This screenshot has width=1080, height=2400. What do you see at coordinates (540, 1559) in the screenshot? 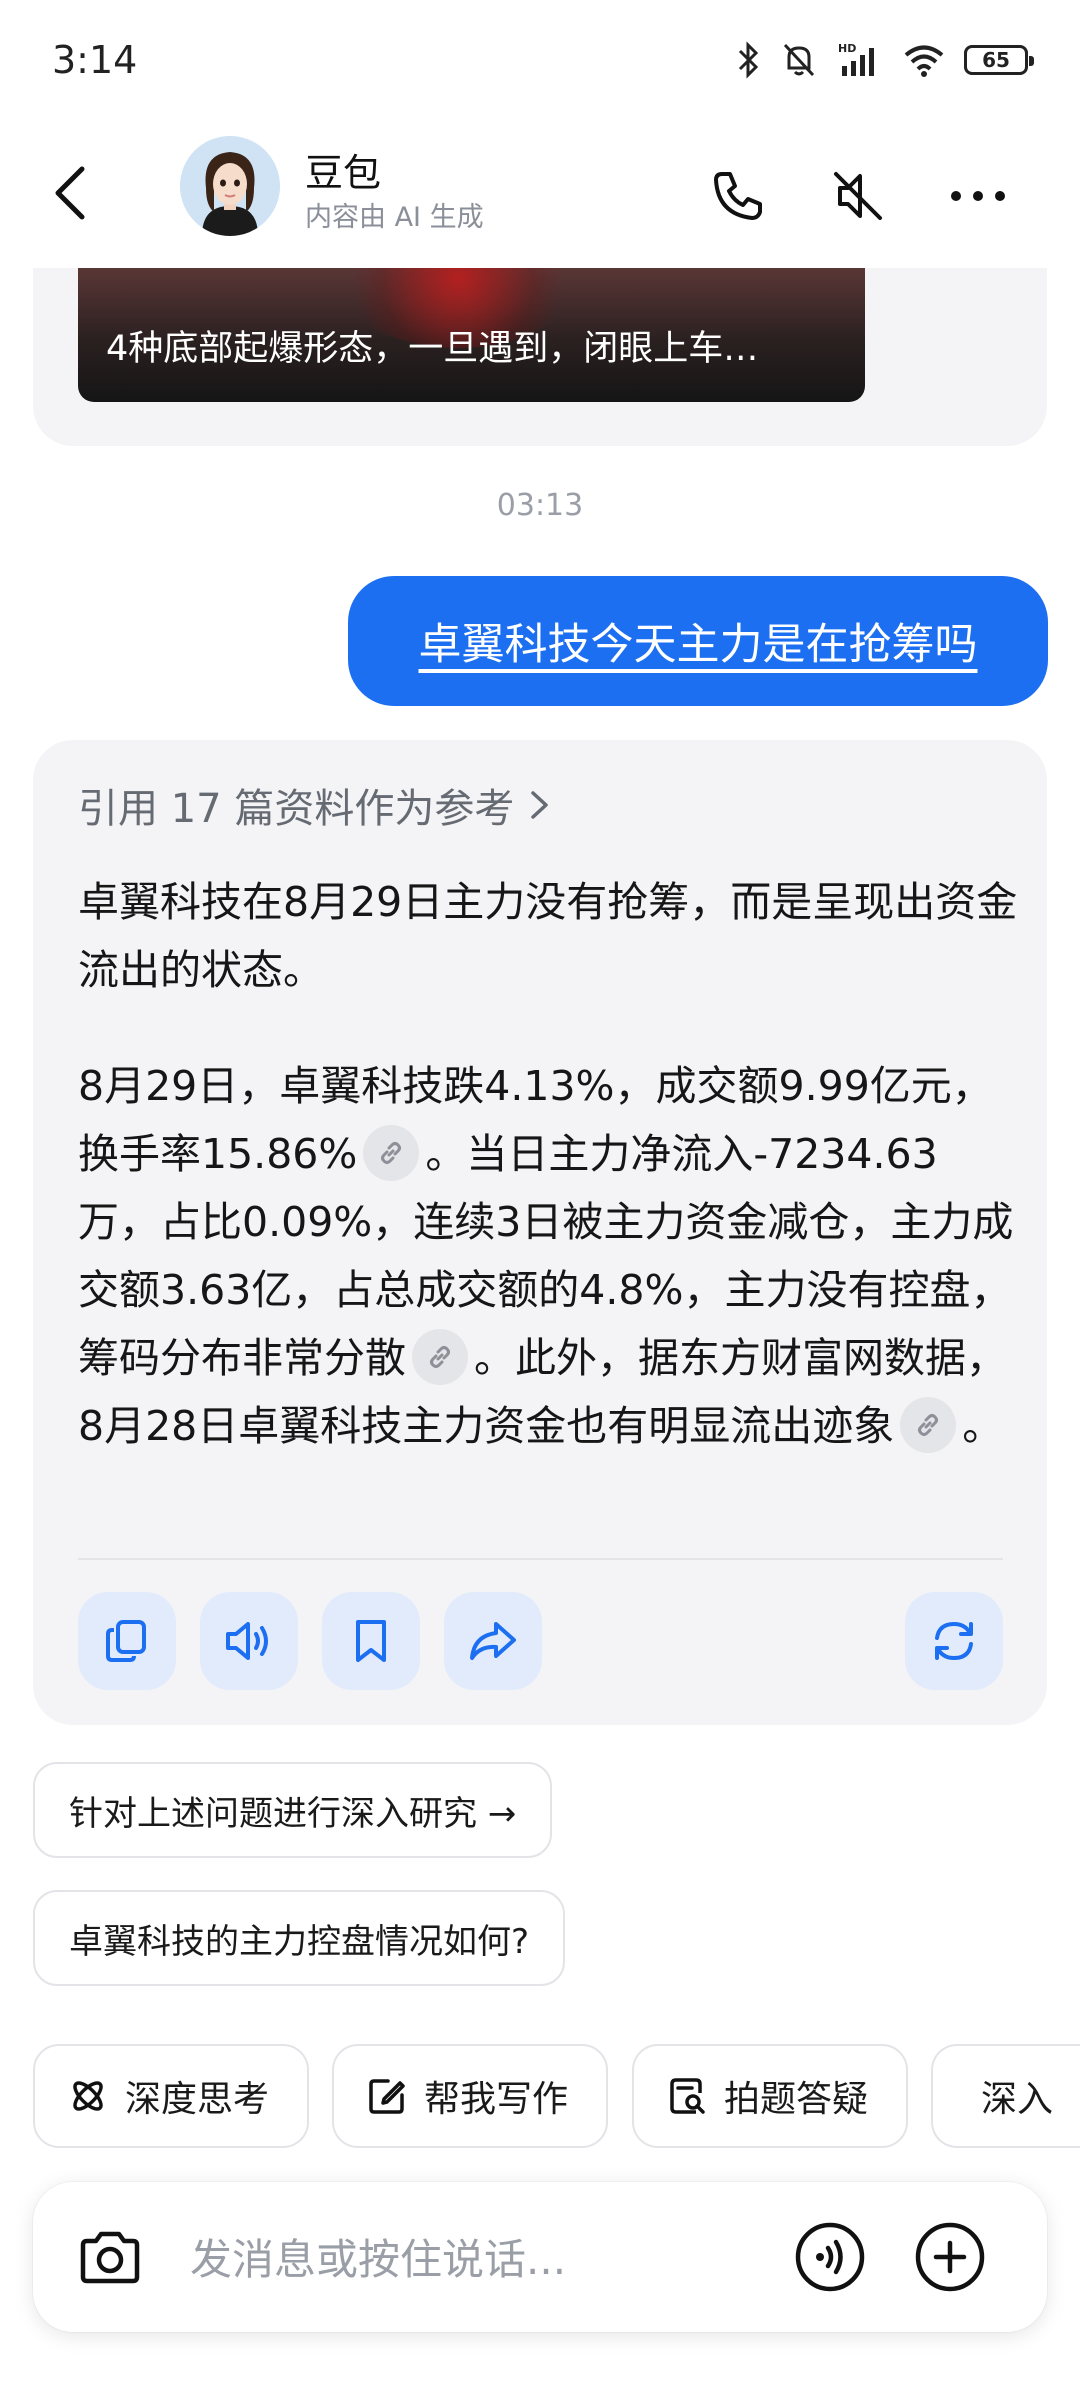
I see `divider` at bounding box center [540, 1559].